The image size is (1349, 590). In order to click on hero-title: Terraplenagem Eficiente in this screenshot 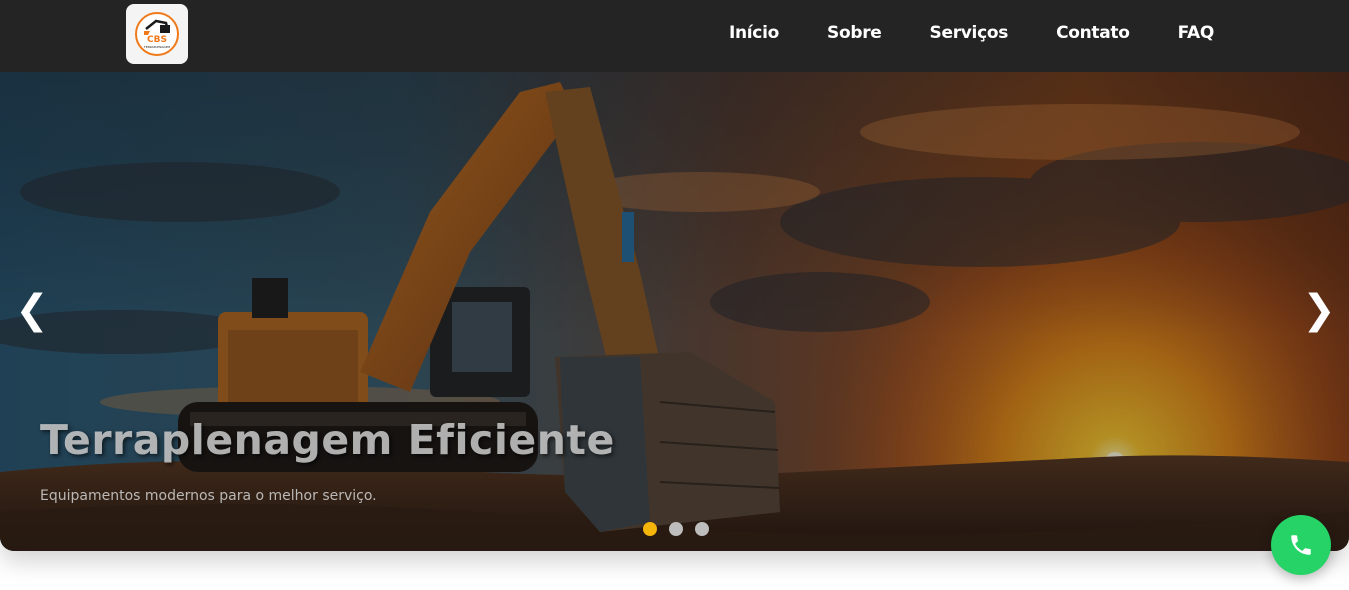, I will do `click(327, 440)`.